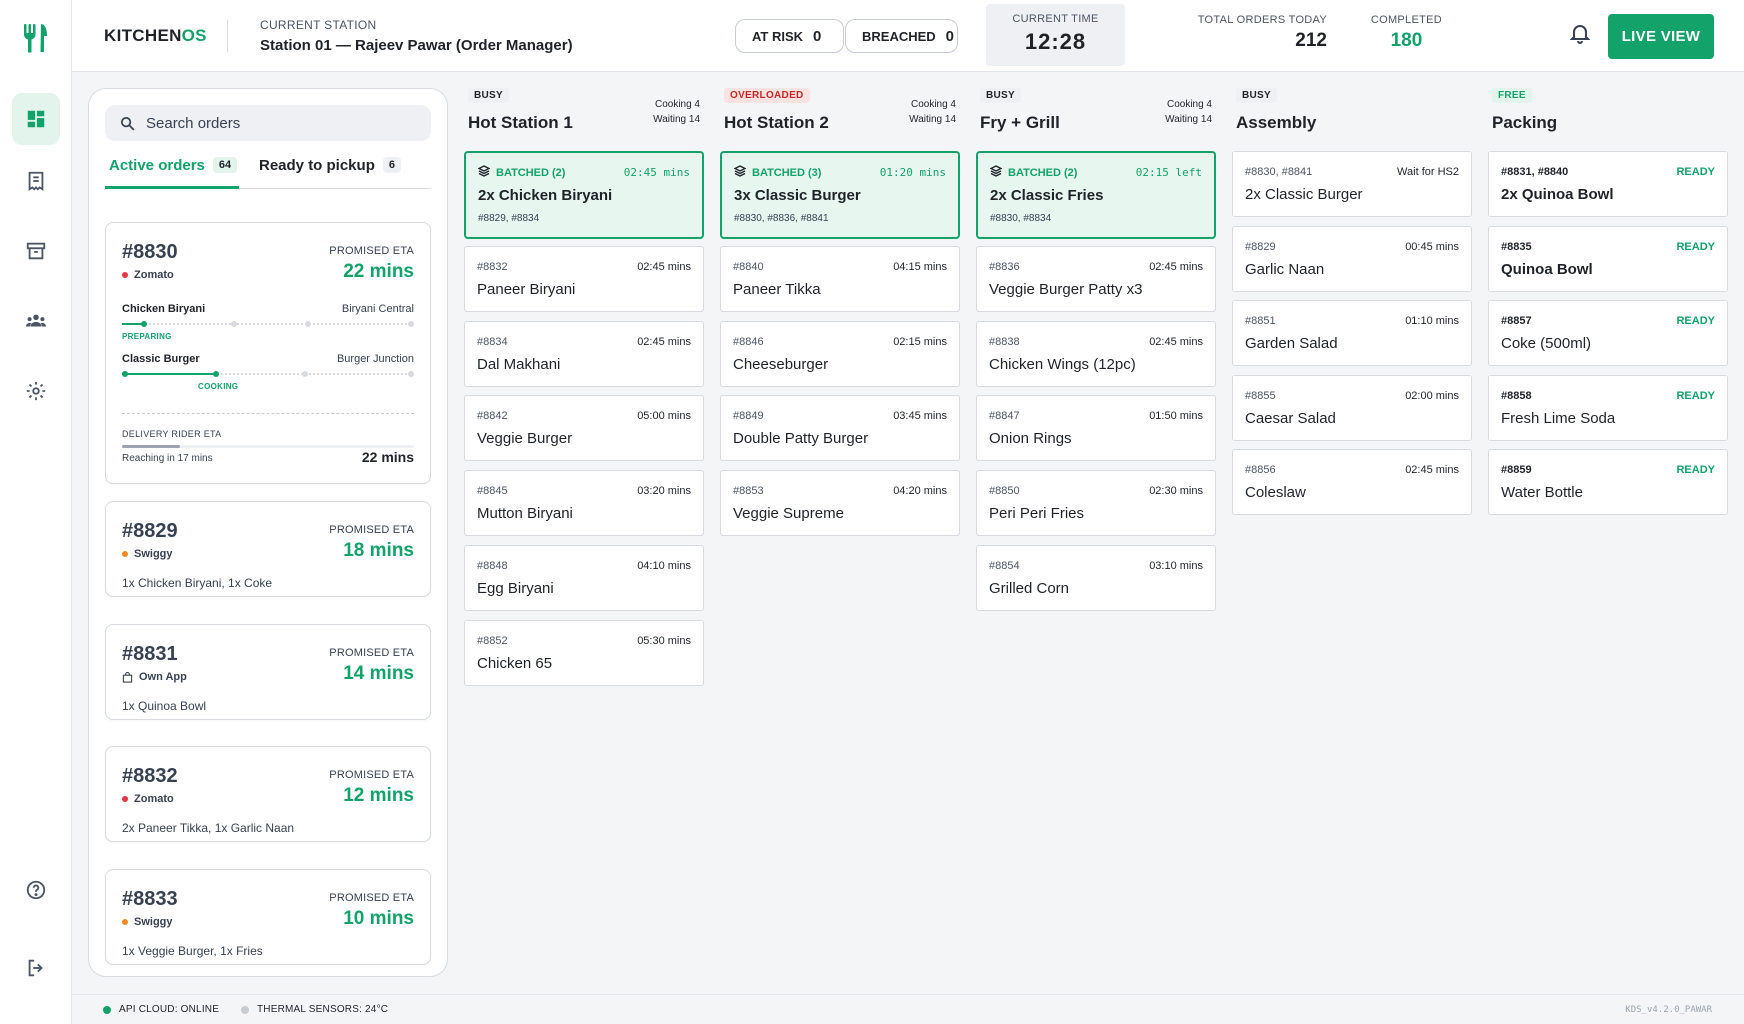 The image size is (1744, 1024). I want to click on kitchen-ticket: #8840 04:15 mins Paneer Tikka, so click(840, 279).